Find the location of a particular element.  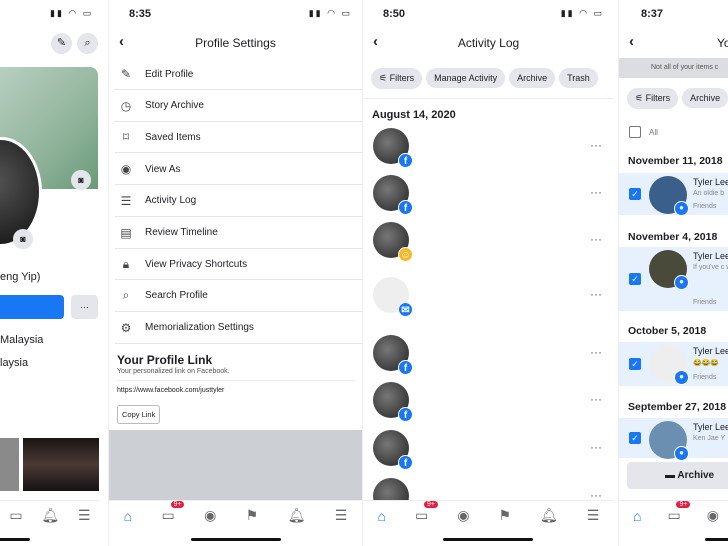

archive-button: ▬ Archive is located at coordinates (677, 475).